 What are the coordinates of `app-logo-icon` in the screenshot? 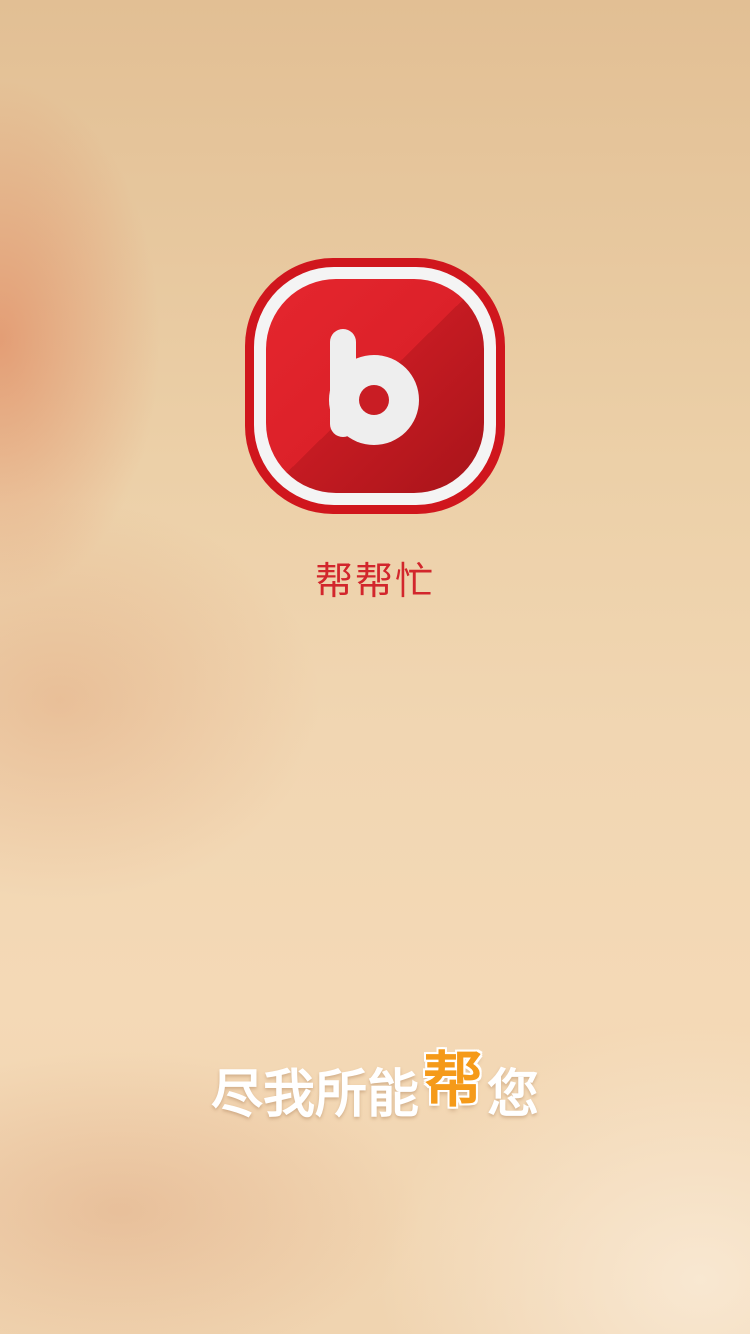 It's located at (375, 386).